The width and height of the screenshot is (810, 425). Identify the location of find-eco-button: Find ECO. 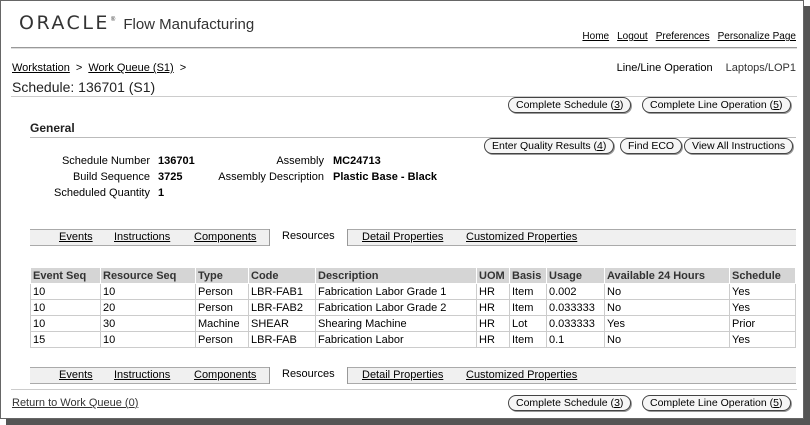
(651, 146).